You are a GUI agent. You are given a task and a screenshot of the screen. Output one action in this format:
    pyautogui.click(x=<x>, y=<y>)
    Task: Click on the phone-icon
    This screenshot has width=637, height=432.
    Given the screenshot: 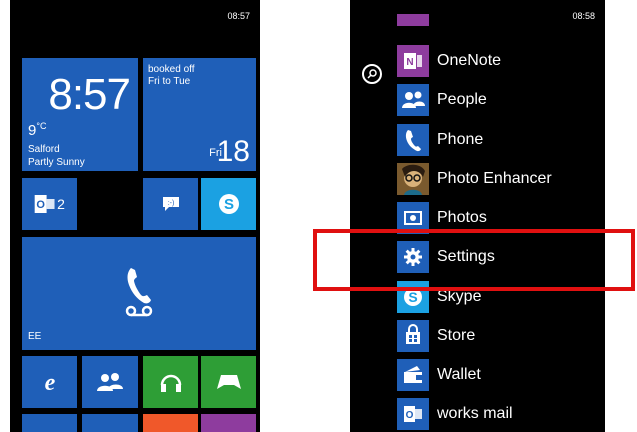 What is the action you would take?
    pyautogui.click(x=413, y=140)
    